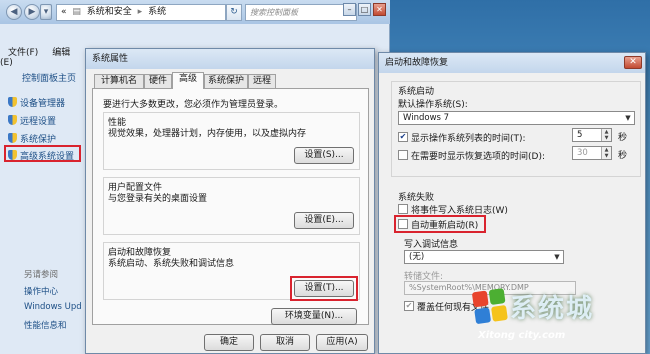 This screenshot has width=650, height=354. Describe the element at coordinates (226, 81) in the screenshot. I see `tab-system-protection: 系统保护` at that location.